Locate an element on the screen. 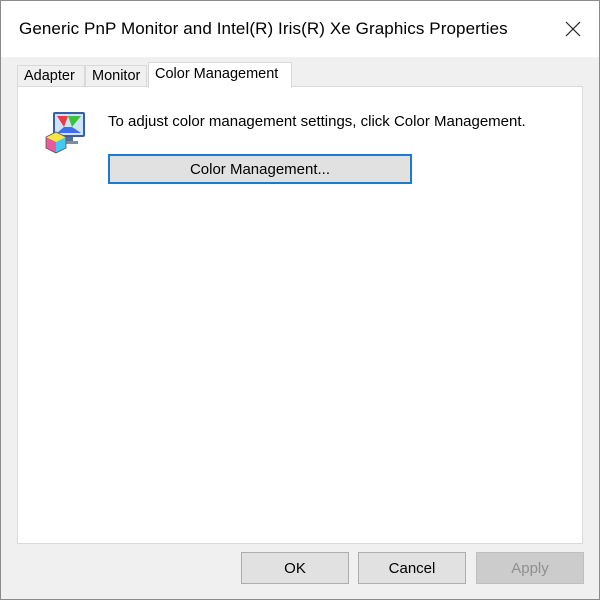 The height and width of the screenshot is (600, 600). color-management-icon is located at coordinates (65, 133).